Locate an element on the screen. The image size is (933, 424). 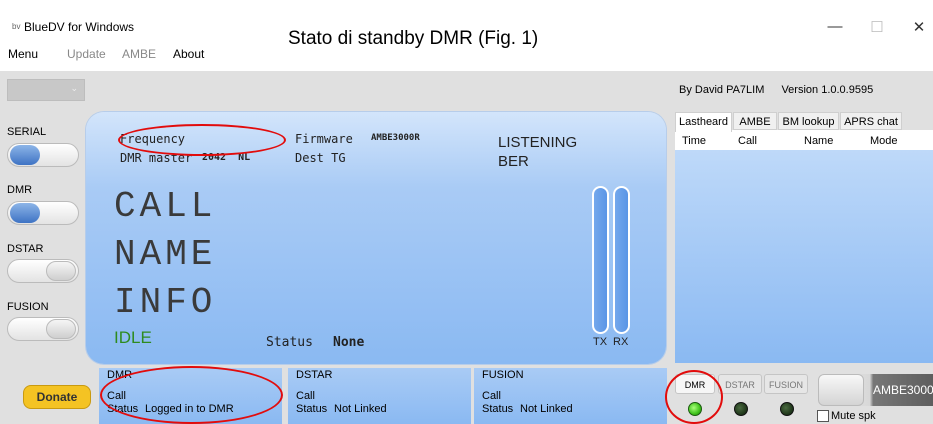
fusion-status-panel: FUSION Call Status Not Linked is located at coordinates (570, 396).